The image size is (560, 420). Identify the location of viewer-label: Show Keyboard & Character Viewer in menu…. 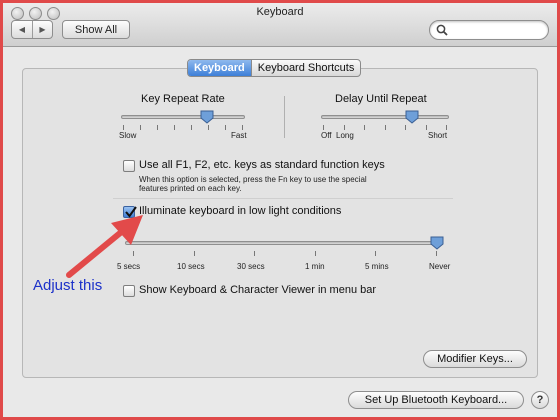
(258, 290).